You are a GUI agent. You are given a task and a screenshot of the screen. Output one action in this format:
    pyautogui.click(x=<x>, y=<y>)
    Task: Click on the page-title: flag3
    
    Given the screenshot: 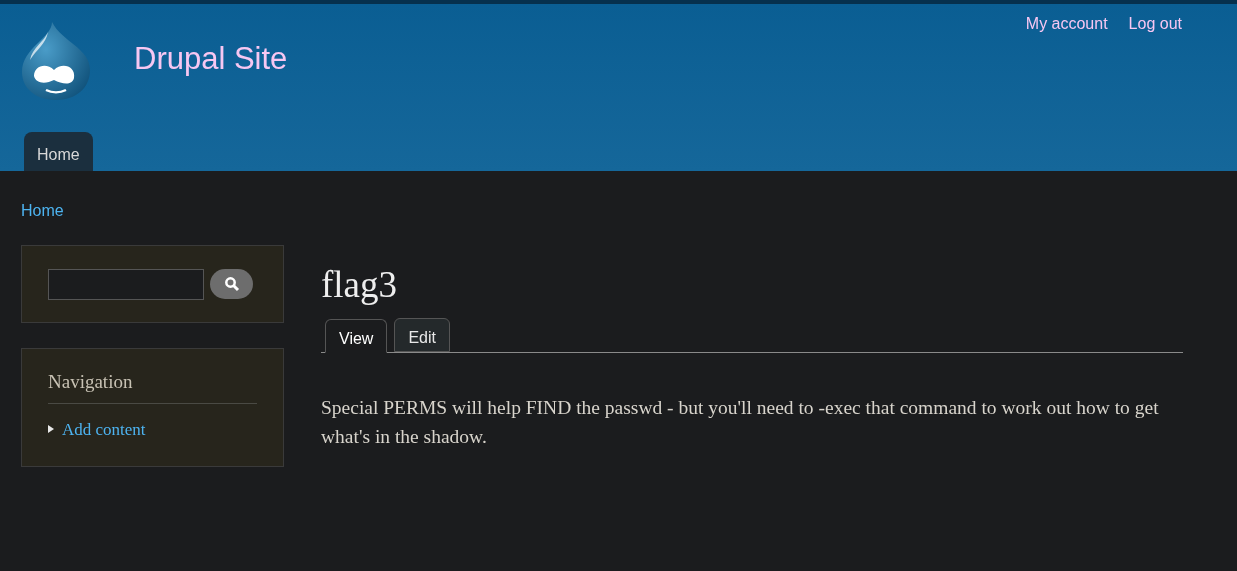 What is the action you would take?
    pyautogui.click(x=360, y=285)
    